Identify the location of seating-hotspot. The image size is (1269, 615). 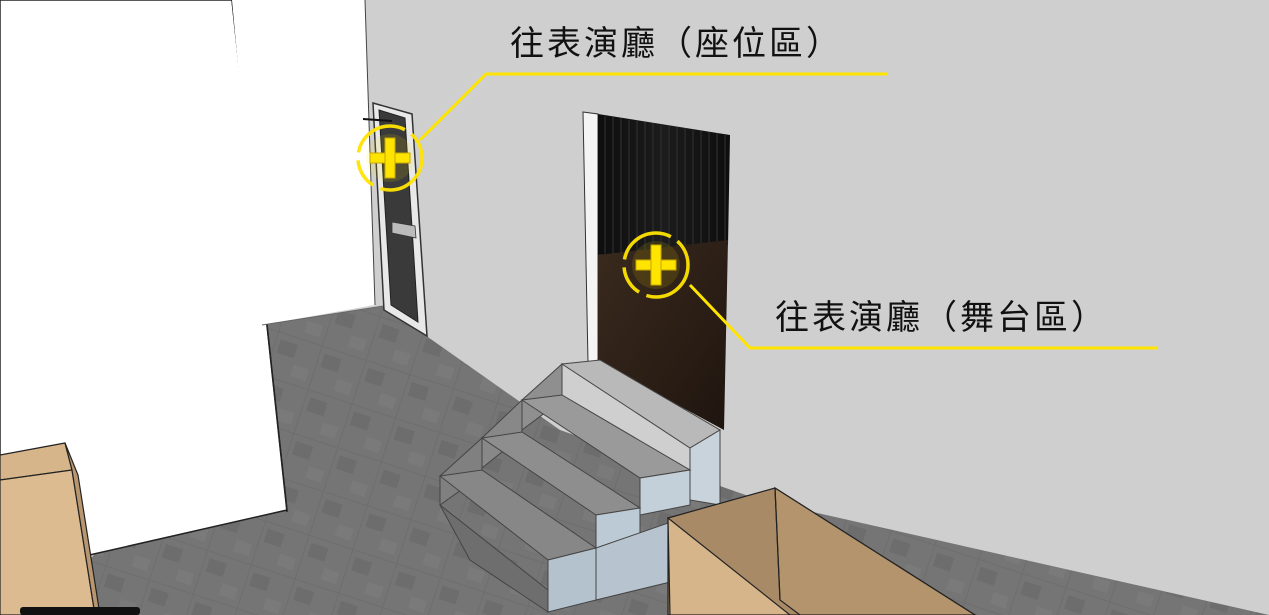
(390, 158).